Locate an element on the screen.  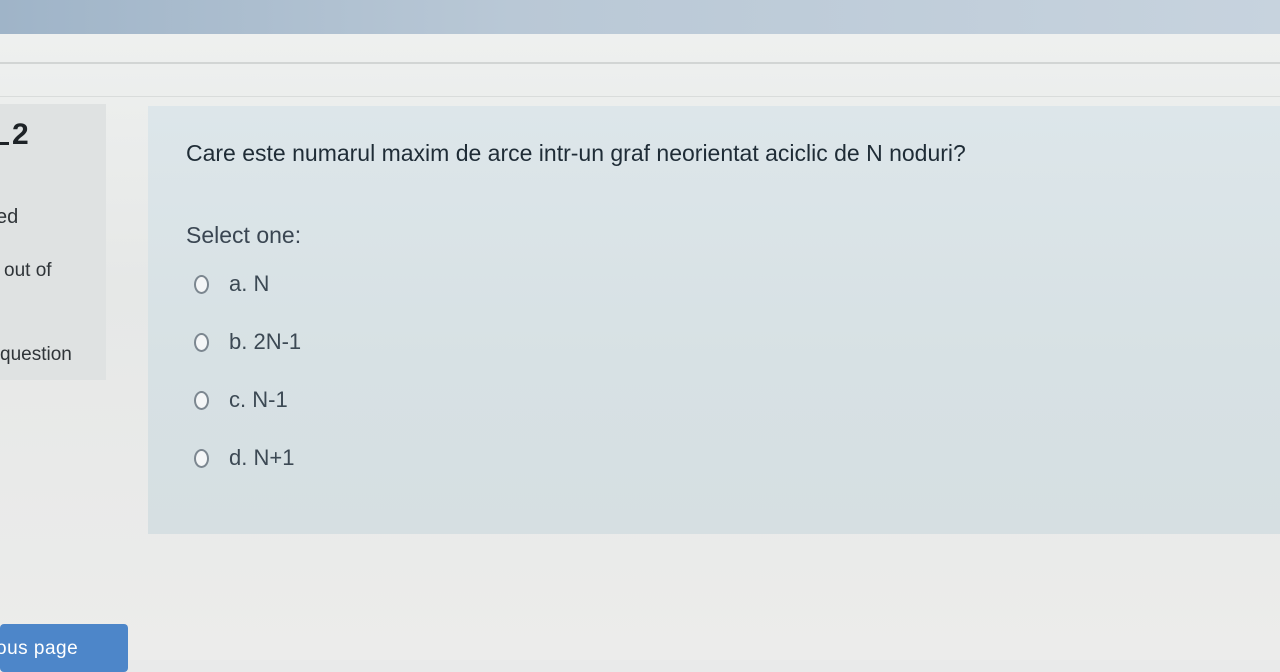
option-a: a. N is located at coordinates (231, 284).